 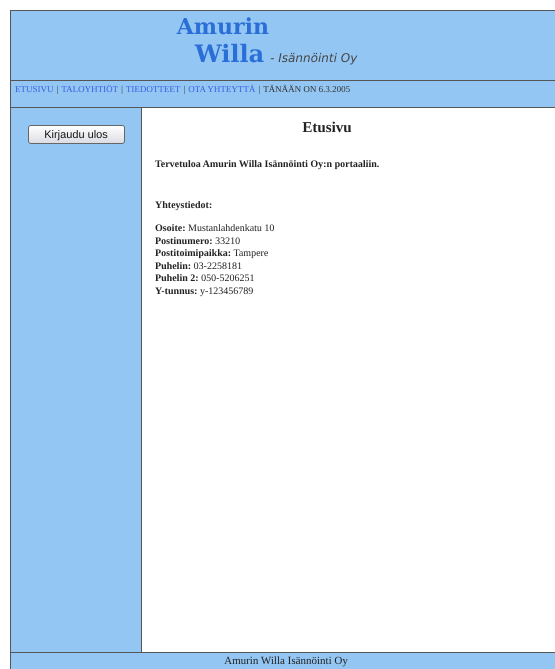 I want to click on contact-line: Osoite: Mustanlahdenkatu 10, so click(x=215, y=229).